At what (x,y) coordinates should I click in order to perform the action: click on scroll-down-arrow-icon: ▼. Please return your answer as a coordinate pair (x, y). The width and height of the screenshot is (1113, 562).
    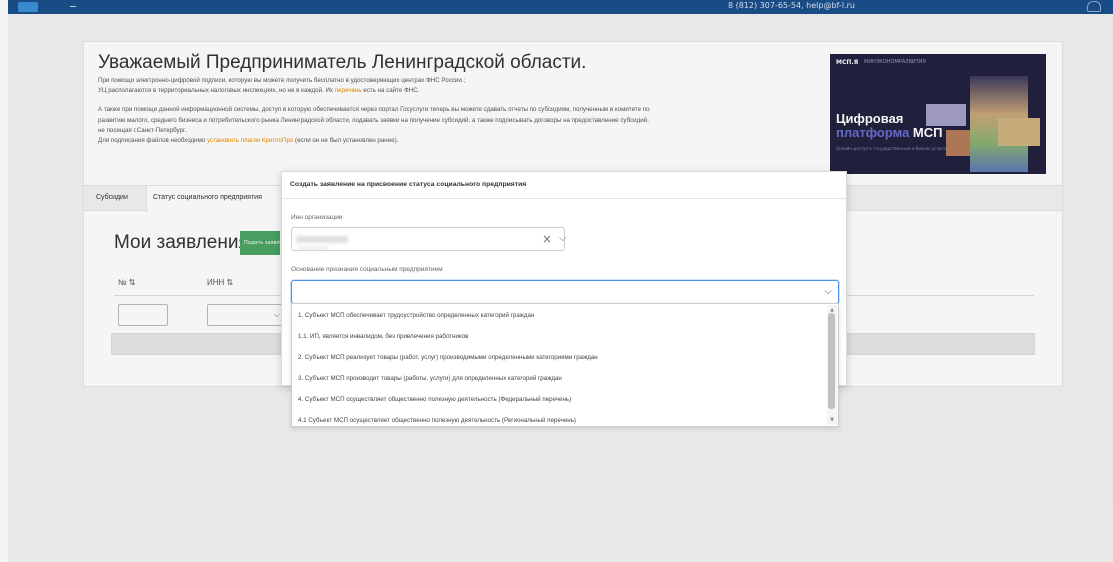
    Looking at the image, I should click on (832, 420).